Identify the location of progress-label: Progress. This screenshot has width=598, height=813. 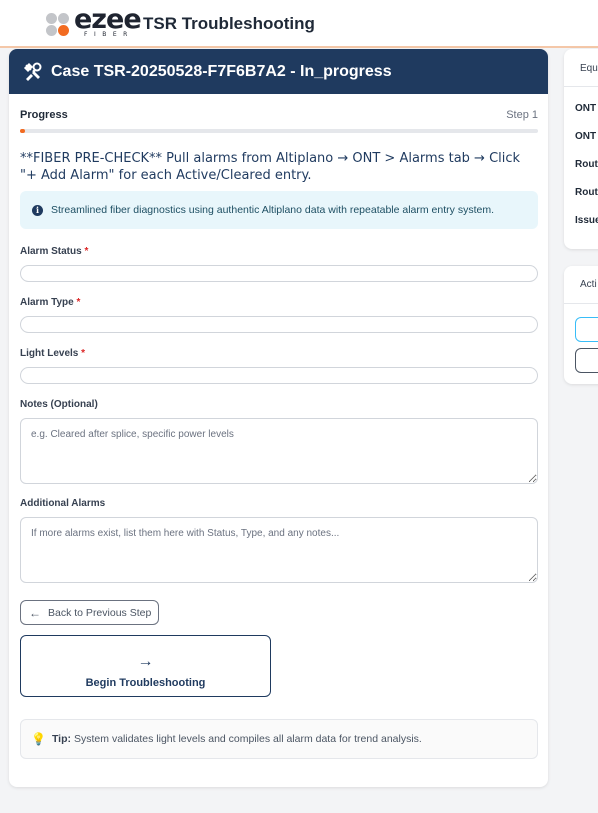
(44, 115).